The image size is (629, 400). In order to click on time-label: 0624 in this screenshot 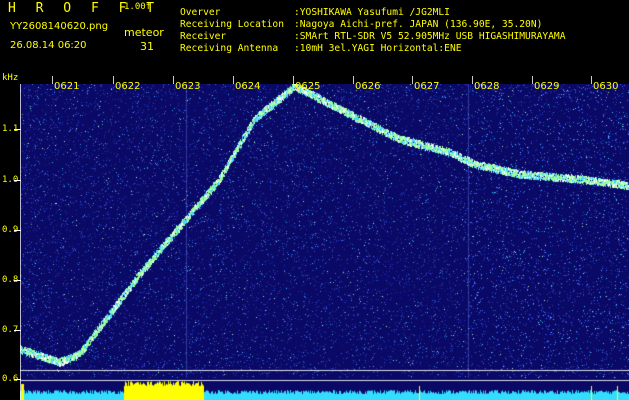, I will do `click(248, 86)`.